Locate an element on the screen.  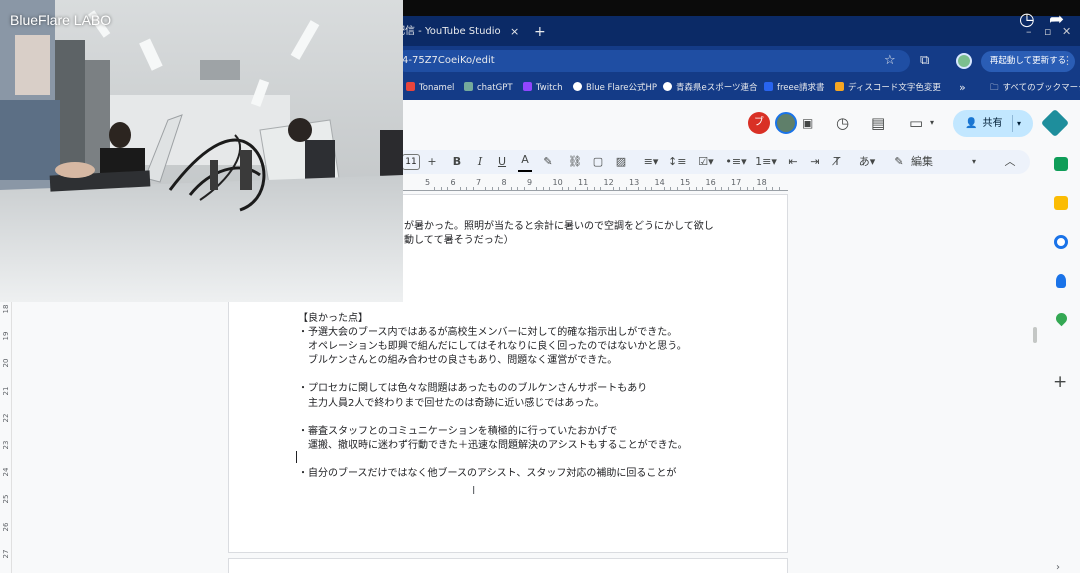
bookmark-blueflare: Blue Flare公式HP is located at coordinates (615, 88).